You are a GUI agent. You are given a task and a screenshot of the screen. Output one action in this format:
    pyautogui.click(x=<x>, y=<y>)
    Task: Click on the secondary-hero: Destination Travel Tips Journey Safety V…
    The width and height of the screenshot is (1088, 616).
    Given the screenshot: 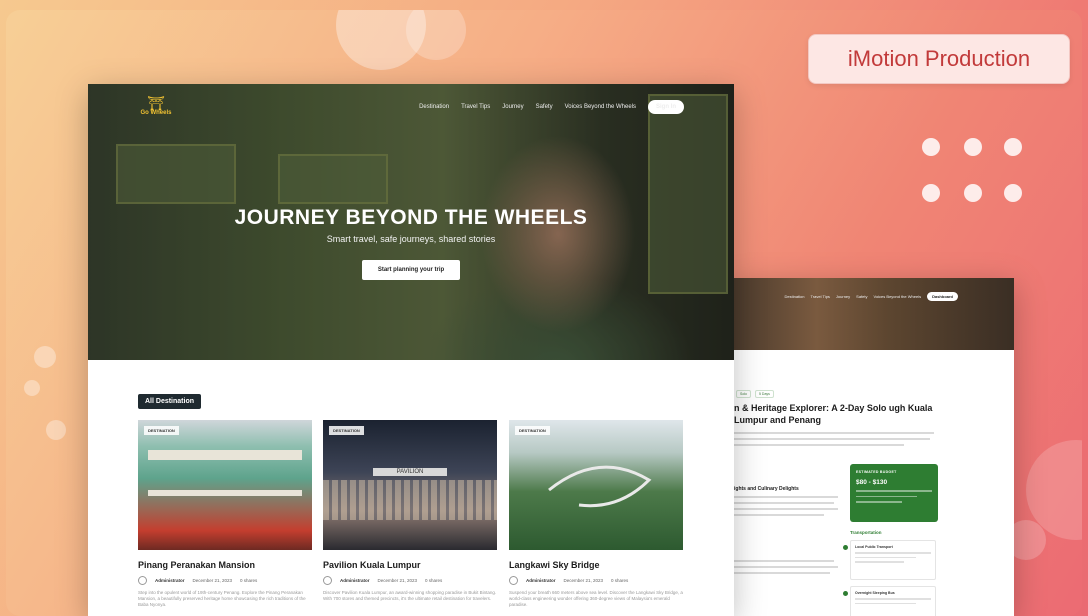 What is the action you would take?
    pyautogui.click(x=873, y=314)
    